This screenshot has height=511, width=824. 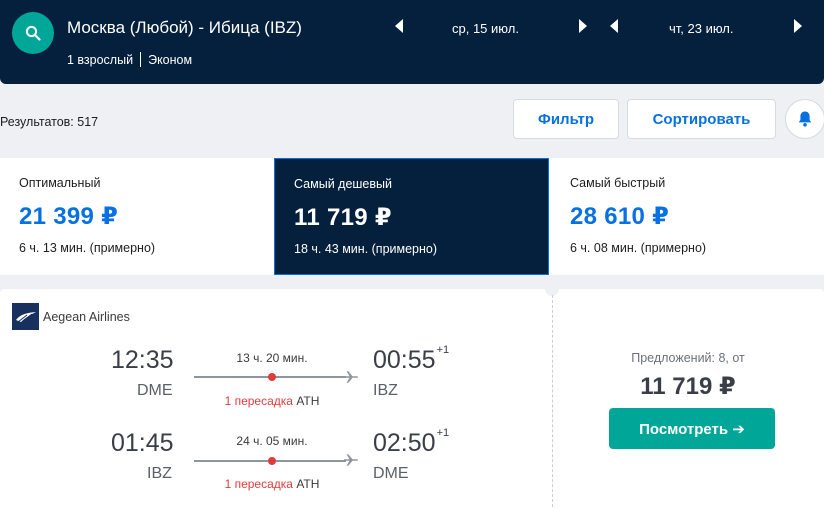 I want to click on passengers-label: 1 взрослый, so click(x=100, y=59).